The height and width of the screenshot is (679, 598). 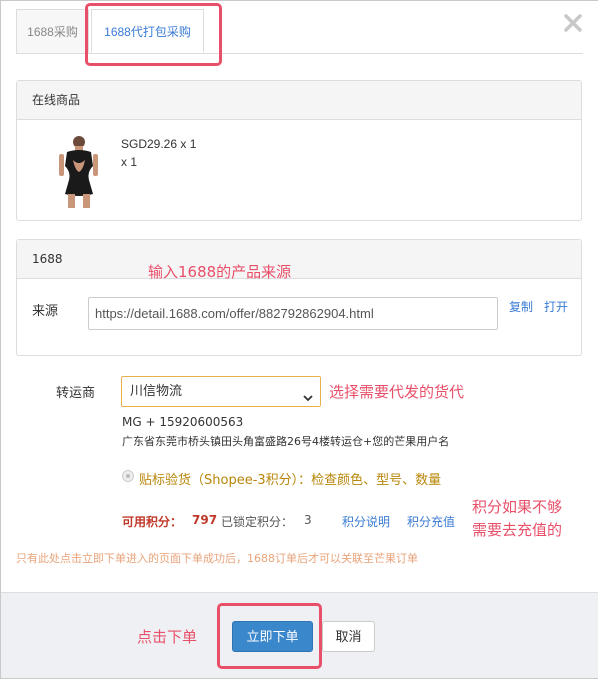 I want to click on annotation-points-1: 积分如果不够, so click(x=517, y=507).